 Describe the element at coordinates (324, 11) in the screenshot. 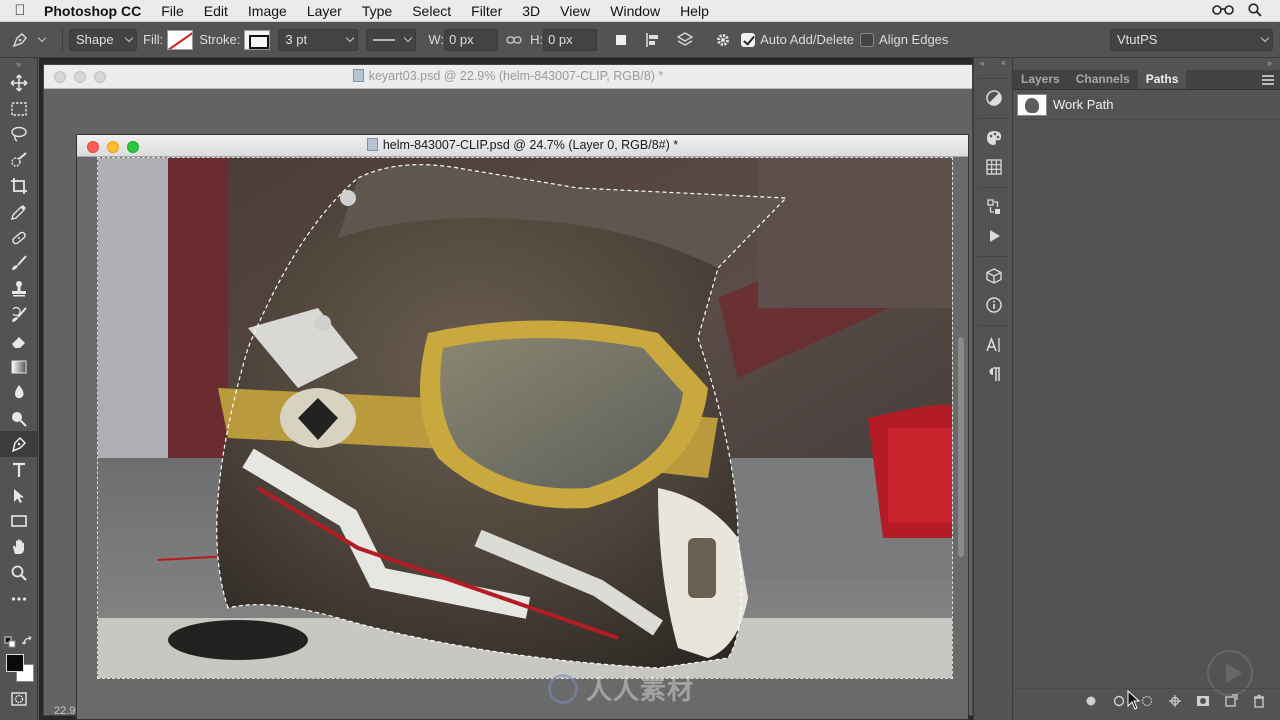

I see `menu-layer: Layer` at that location.